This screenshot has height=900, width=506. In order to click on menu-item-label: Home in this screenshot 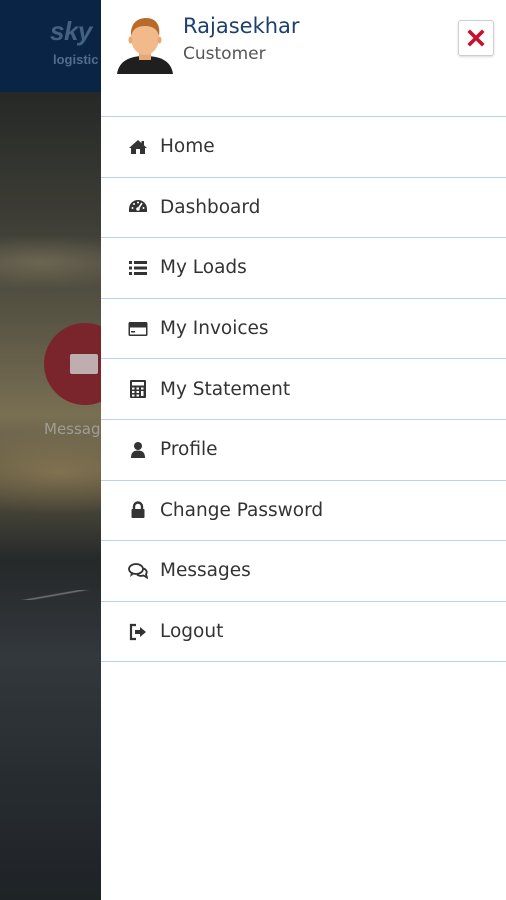, I will do `click(187, 147)`.